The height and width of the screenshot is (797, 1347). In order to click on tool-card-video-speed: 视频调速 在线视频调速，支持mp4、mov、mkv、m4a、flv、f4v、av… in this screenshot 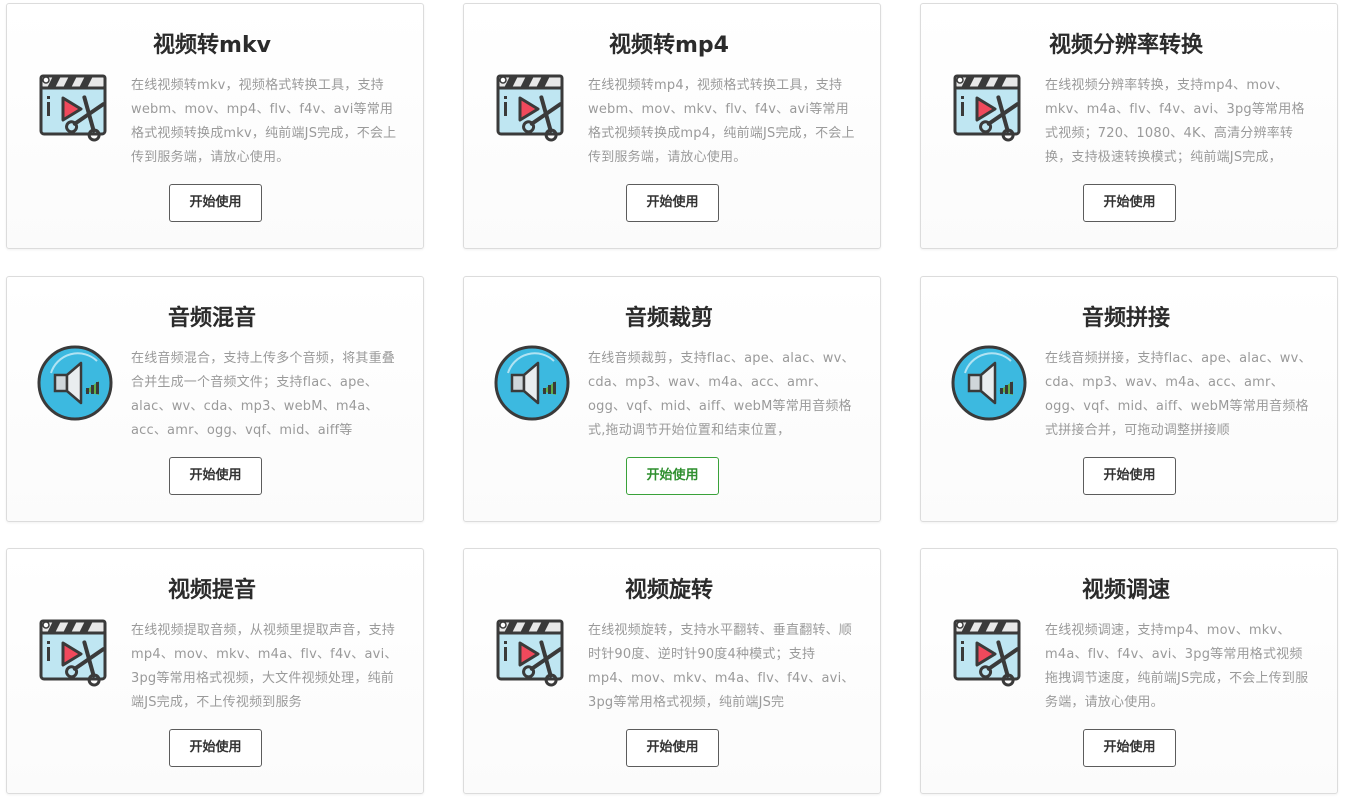, I will do `click(1129, 671)`.